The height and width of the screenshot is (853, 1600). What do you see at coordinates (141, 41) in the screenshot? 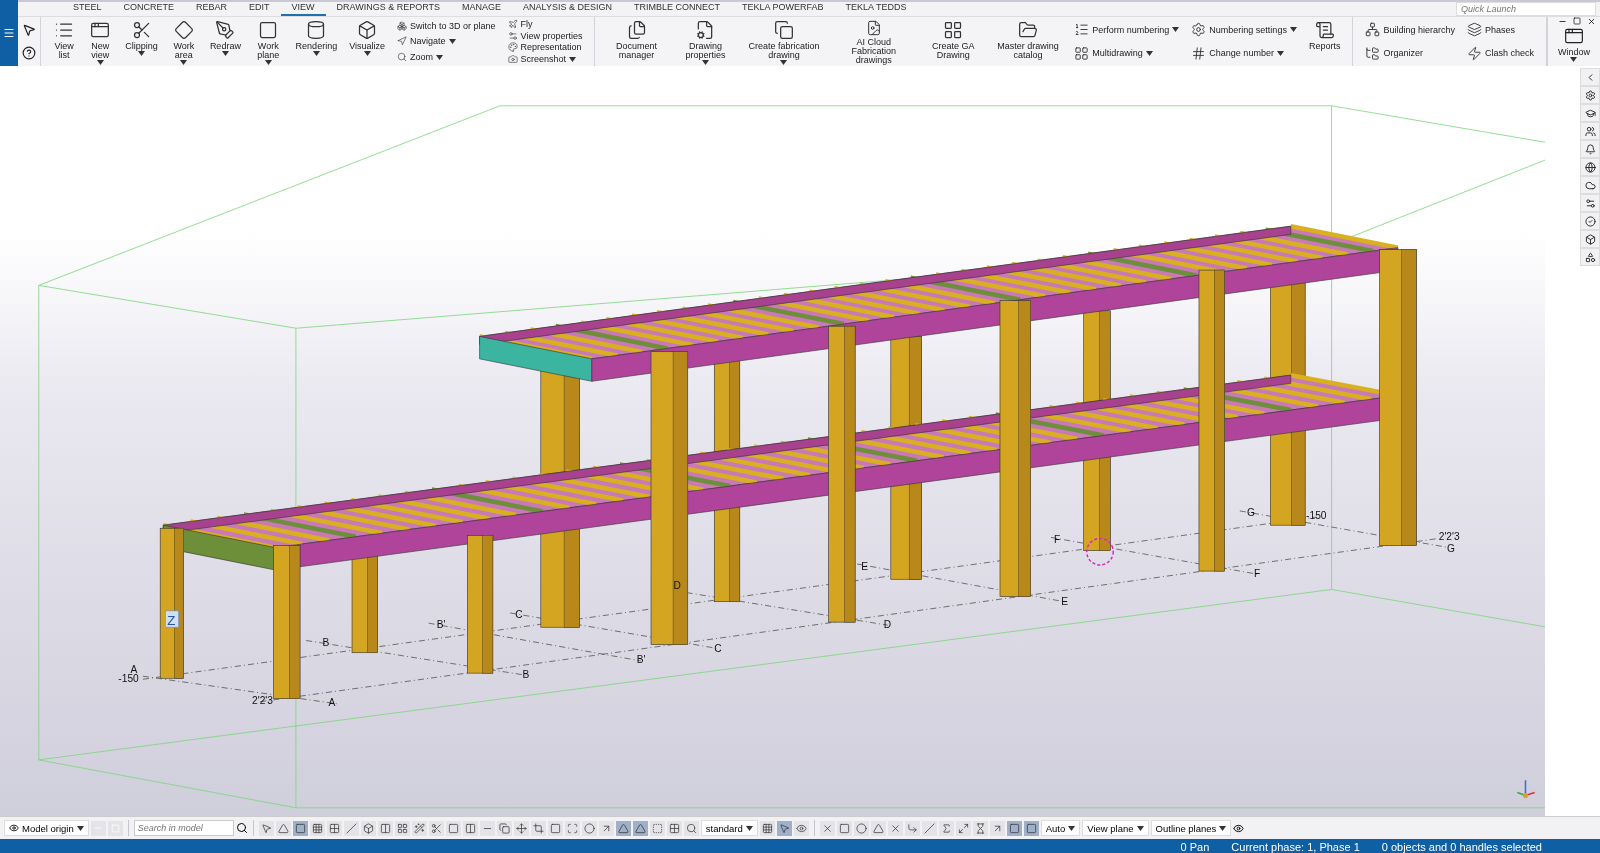
I see `ribbon-button: Clipping` at bounding box center [141, 41].